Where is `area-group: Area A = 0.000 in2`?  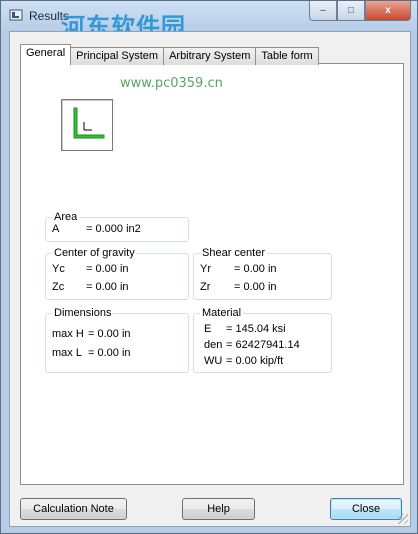
area-group: Area A = 0.000 in2 is located at coordinates (117, 226).